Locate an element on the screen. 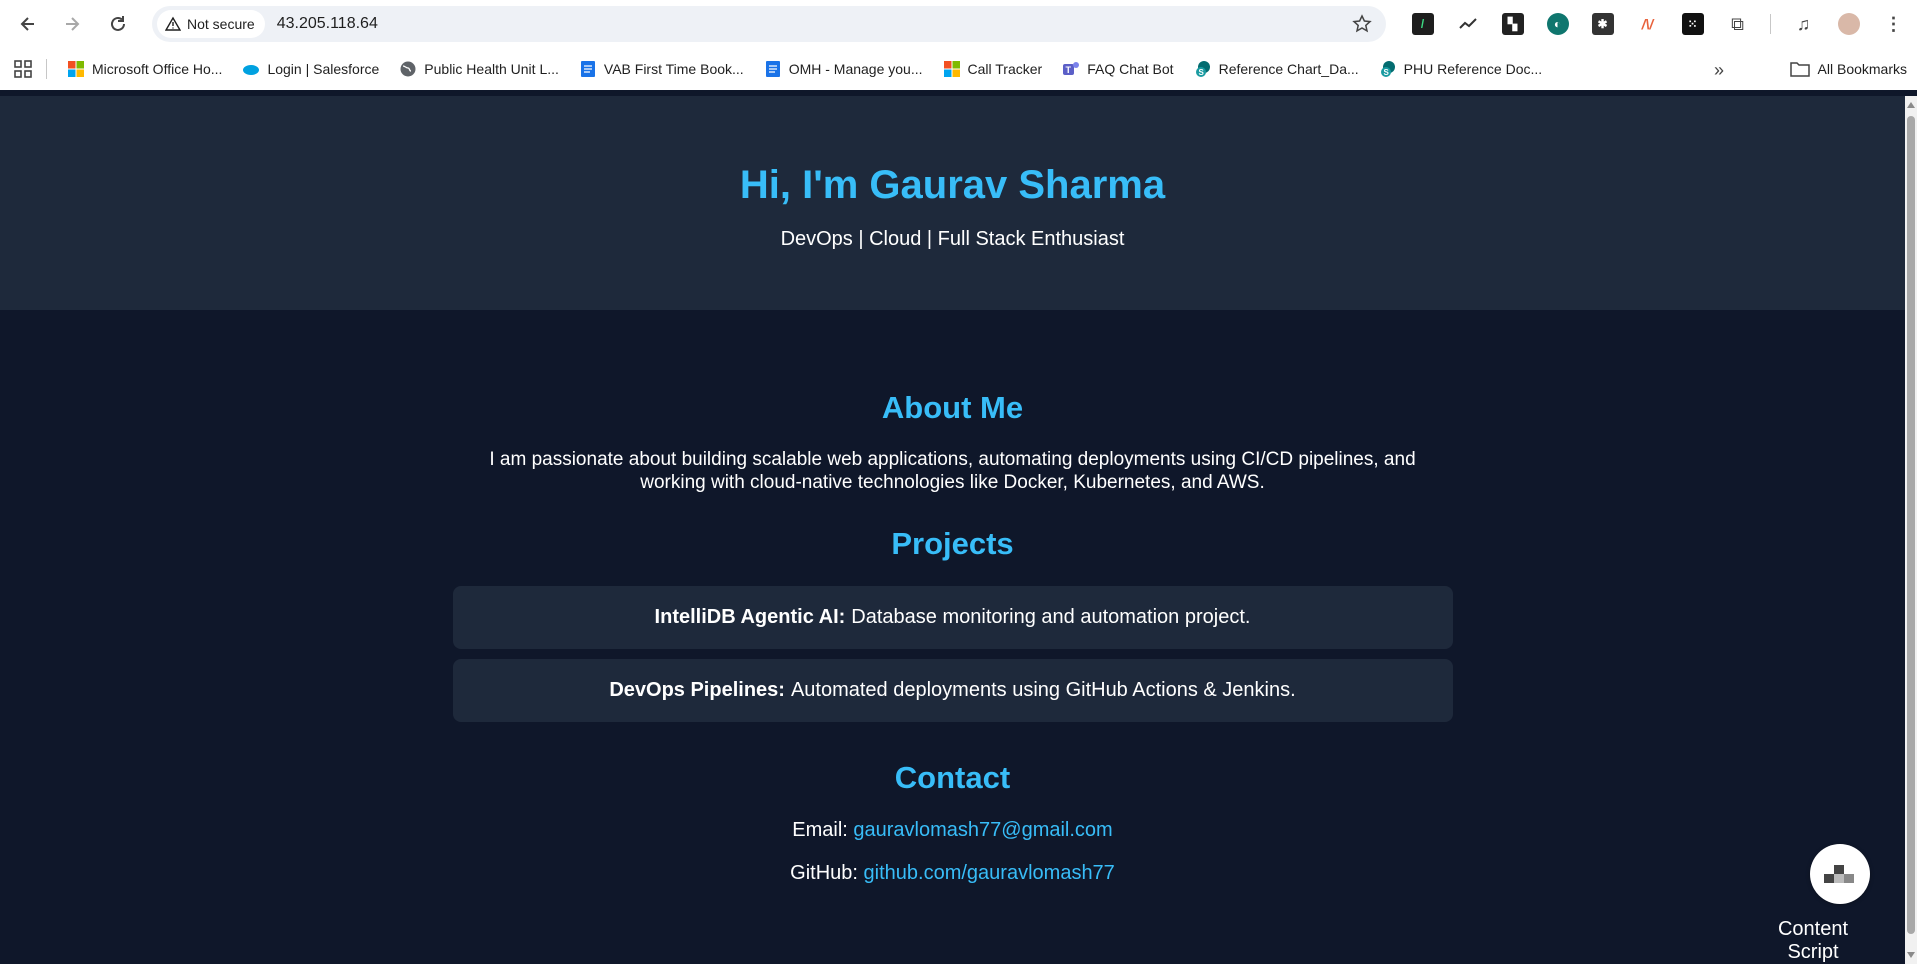 This screenshot has width=1917, height=964. back-button is located at coordinates (28, 24).